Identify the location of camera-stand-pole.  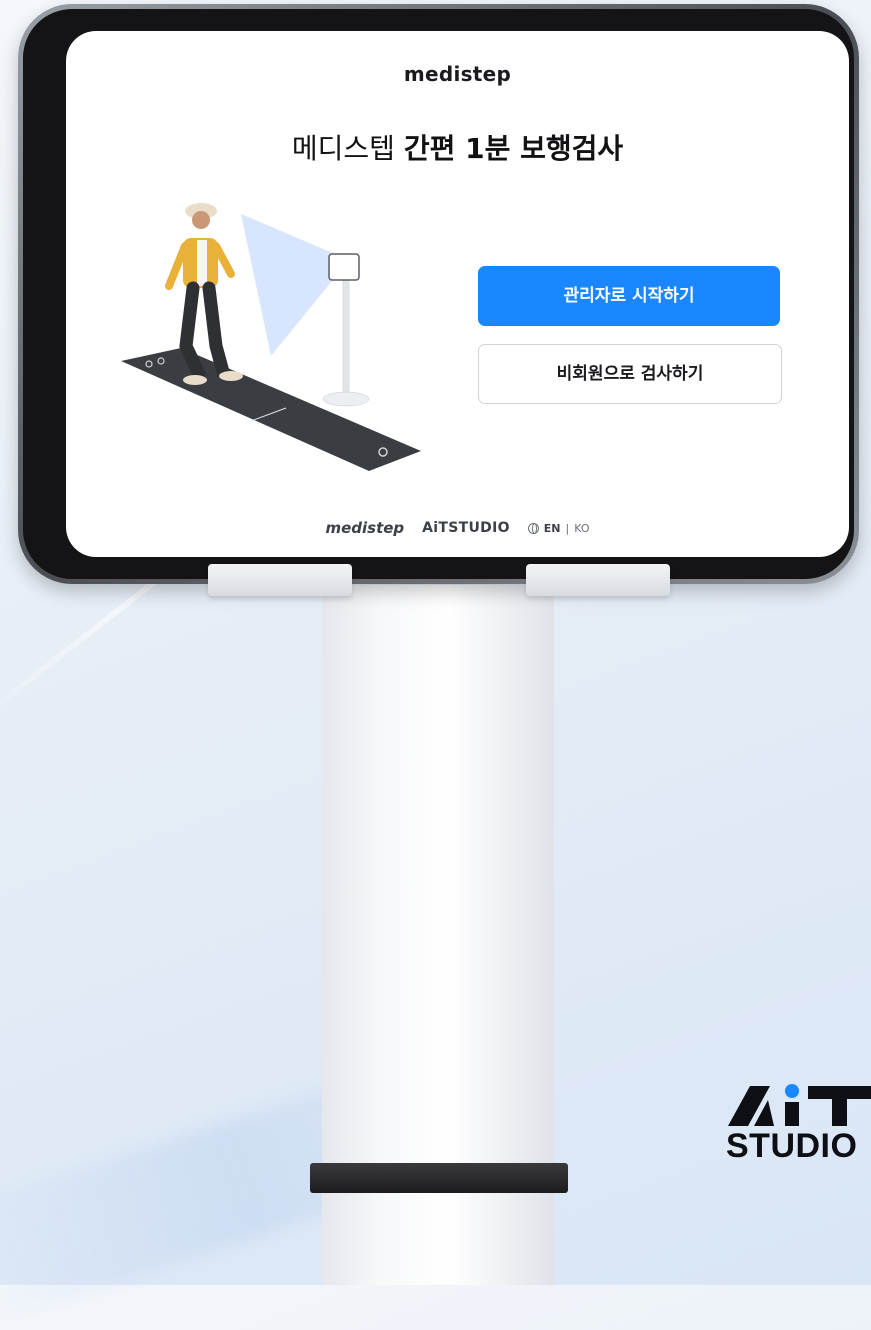
(346, 336).